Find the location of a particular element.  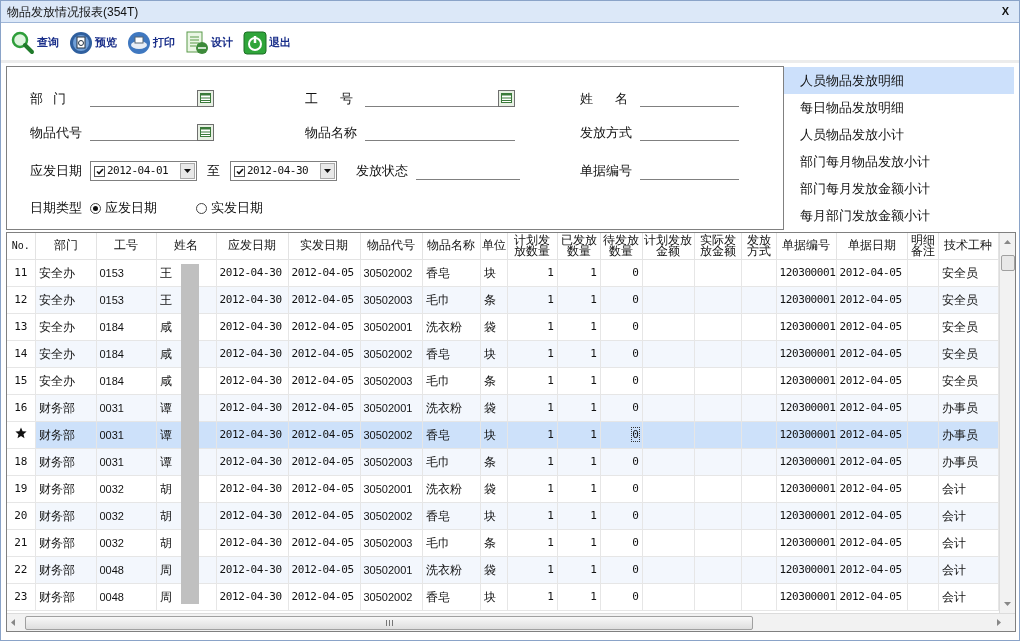

date-picker: 2012-04-30 is located at coordinates (283, 171).